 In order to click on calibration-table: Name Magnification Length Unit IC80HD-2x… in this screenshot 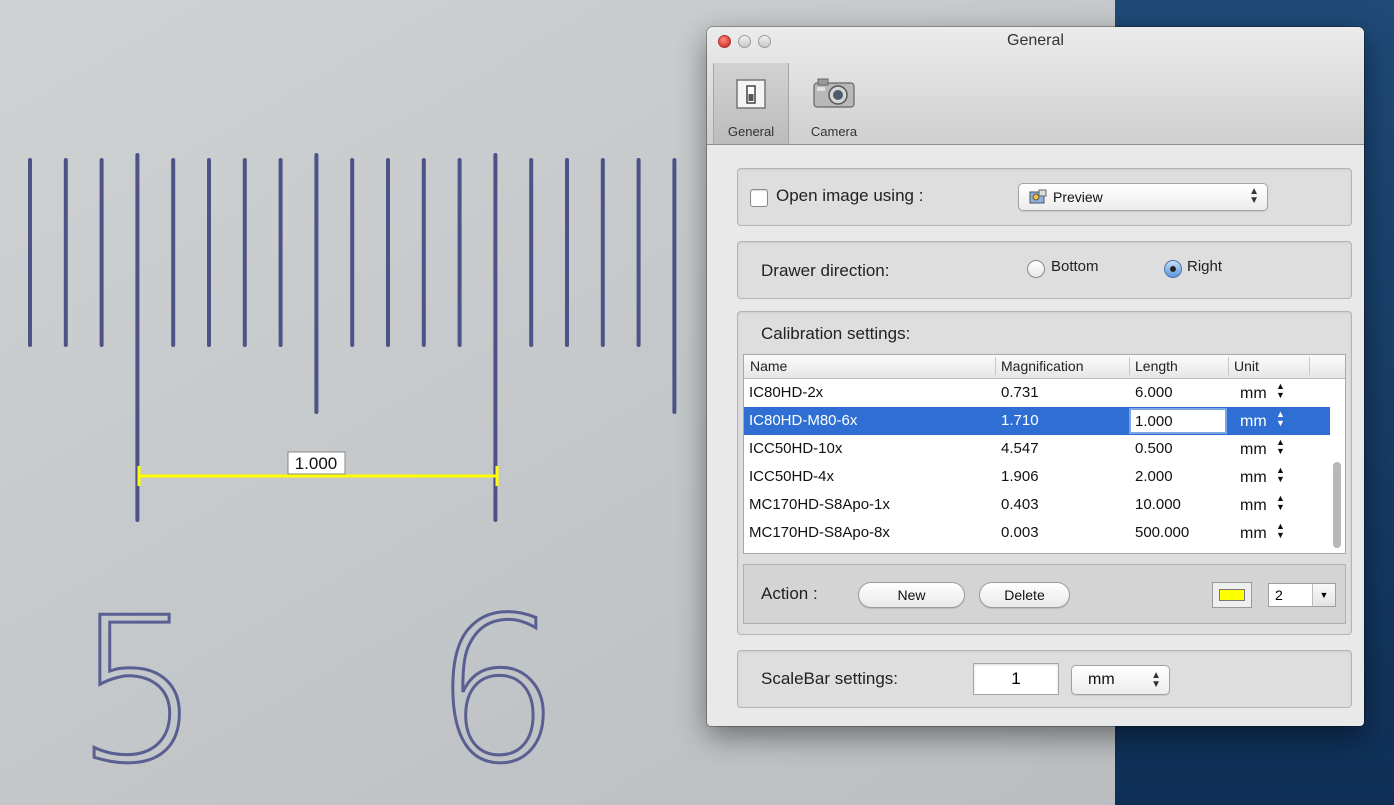, I will do `click(1044, 454)`.